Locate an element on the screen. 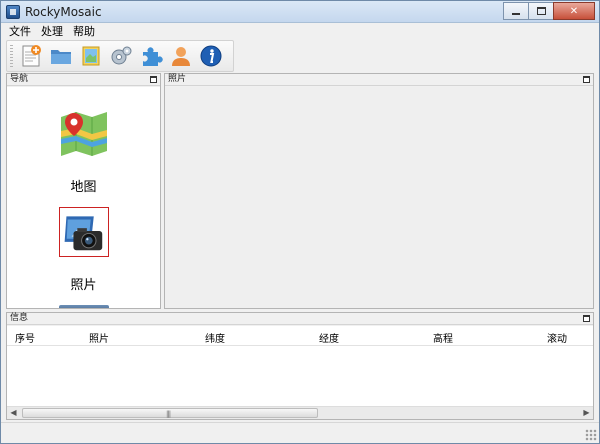  open-button is located at coordinates (61, 56).